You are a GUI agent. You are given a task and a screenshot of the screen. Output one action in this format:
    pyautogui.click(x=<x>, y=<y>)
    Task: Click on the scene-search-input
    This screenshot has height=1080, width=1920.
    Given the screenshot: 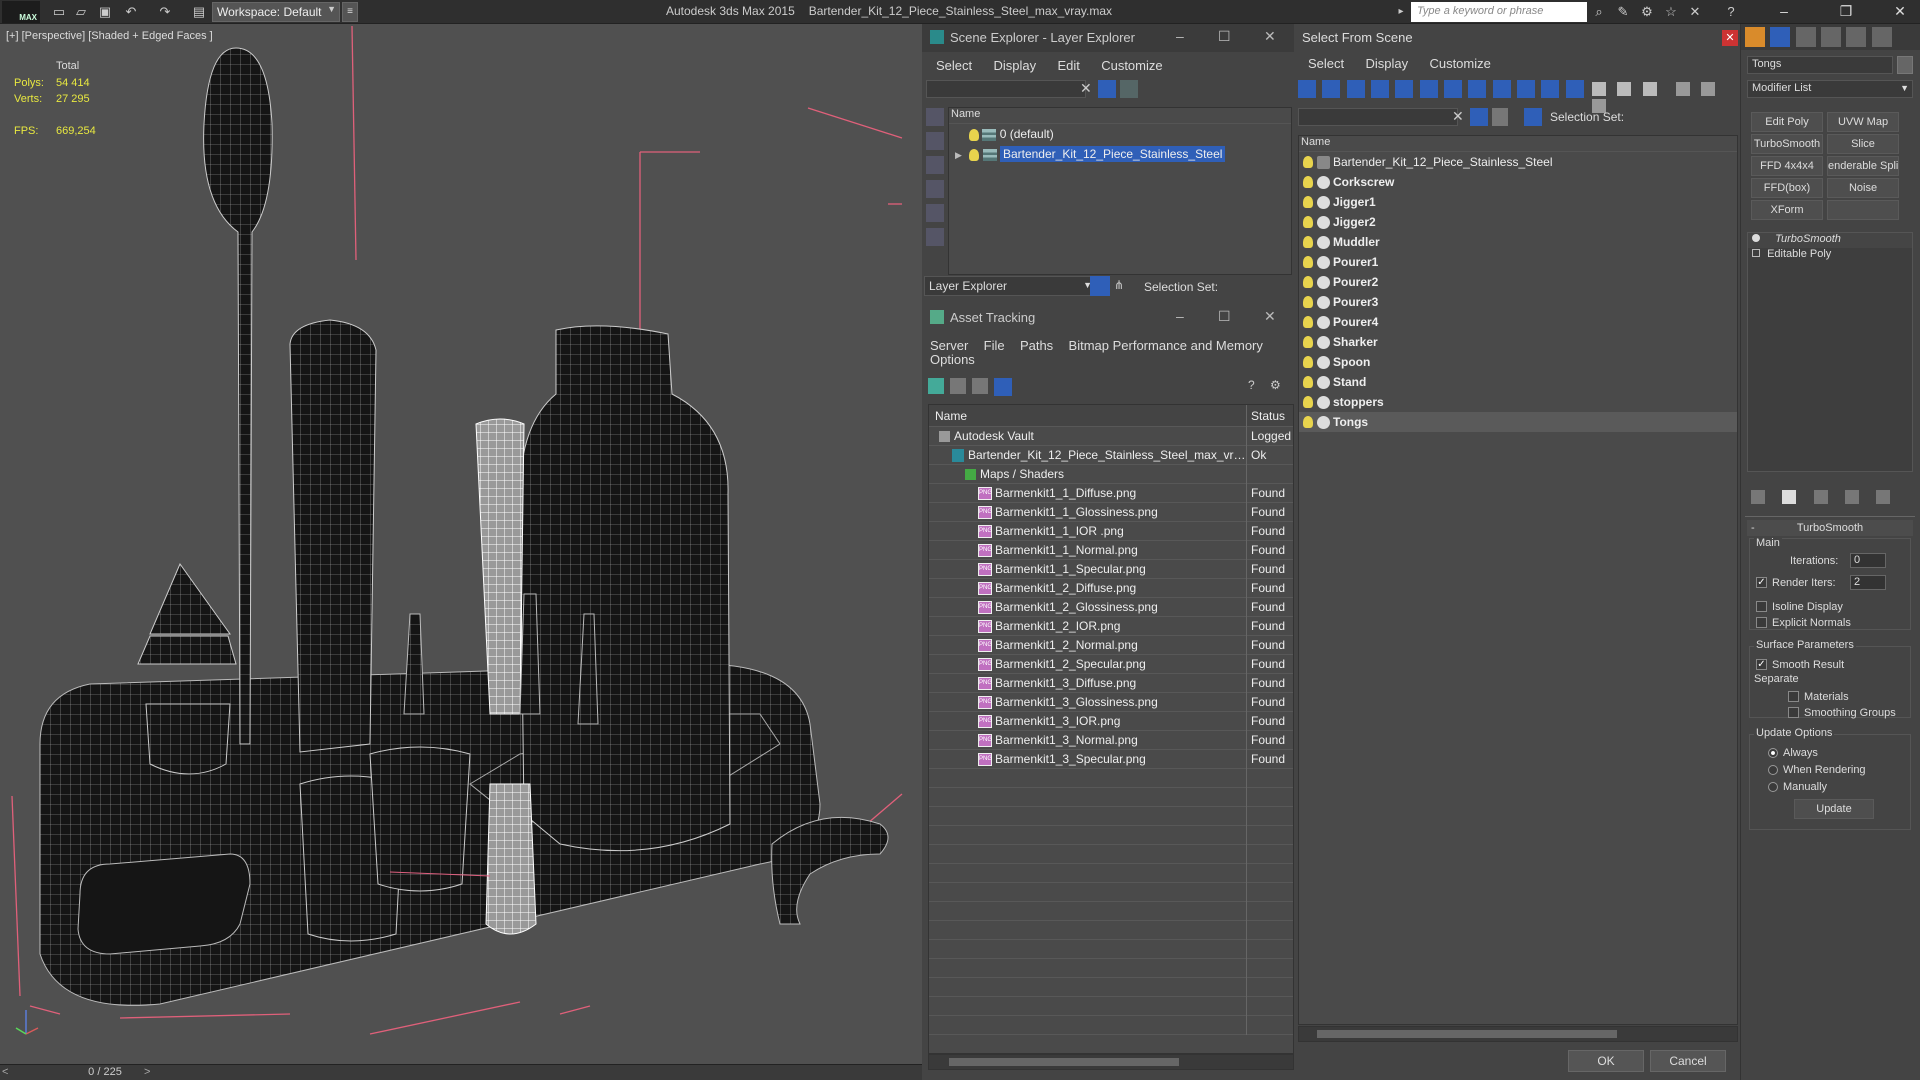 What is the action you would take?
    pyautogui.click(x=1006, y=89)
    